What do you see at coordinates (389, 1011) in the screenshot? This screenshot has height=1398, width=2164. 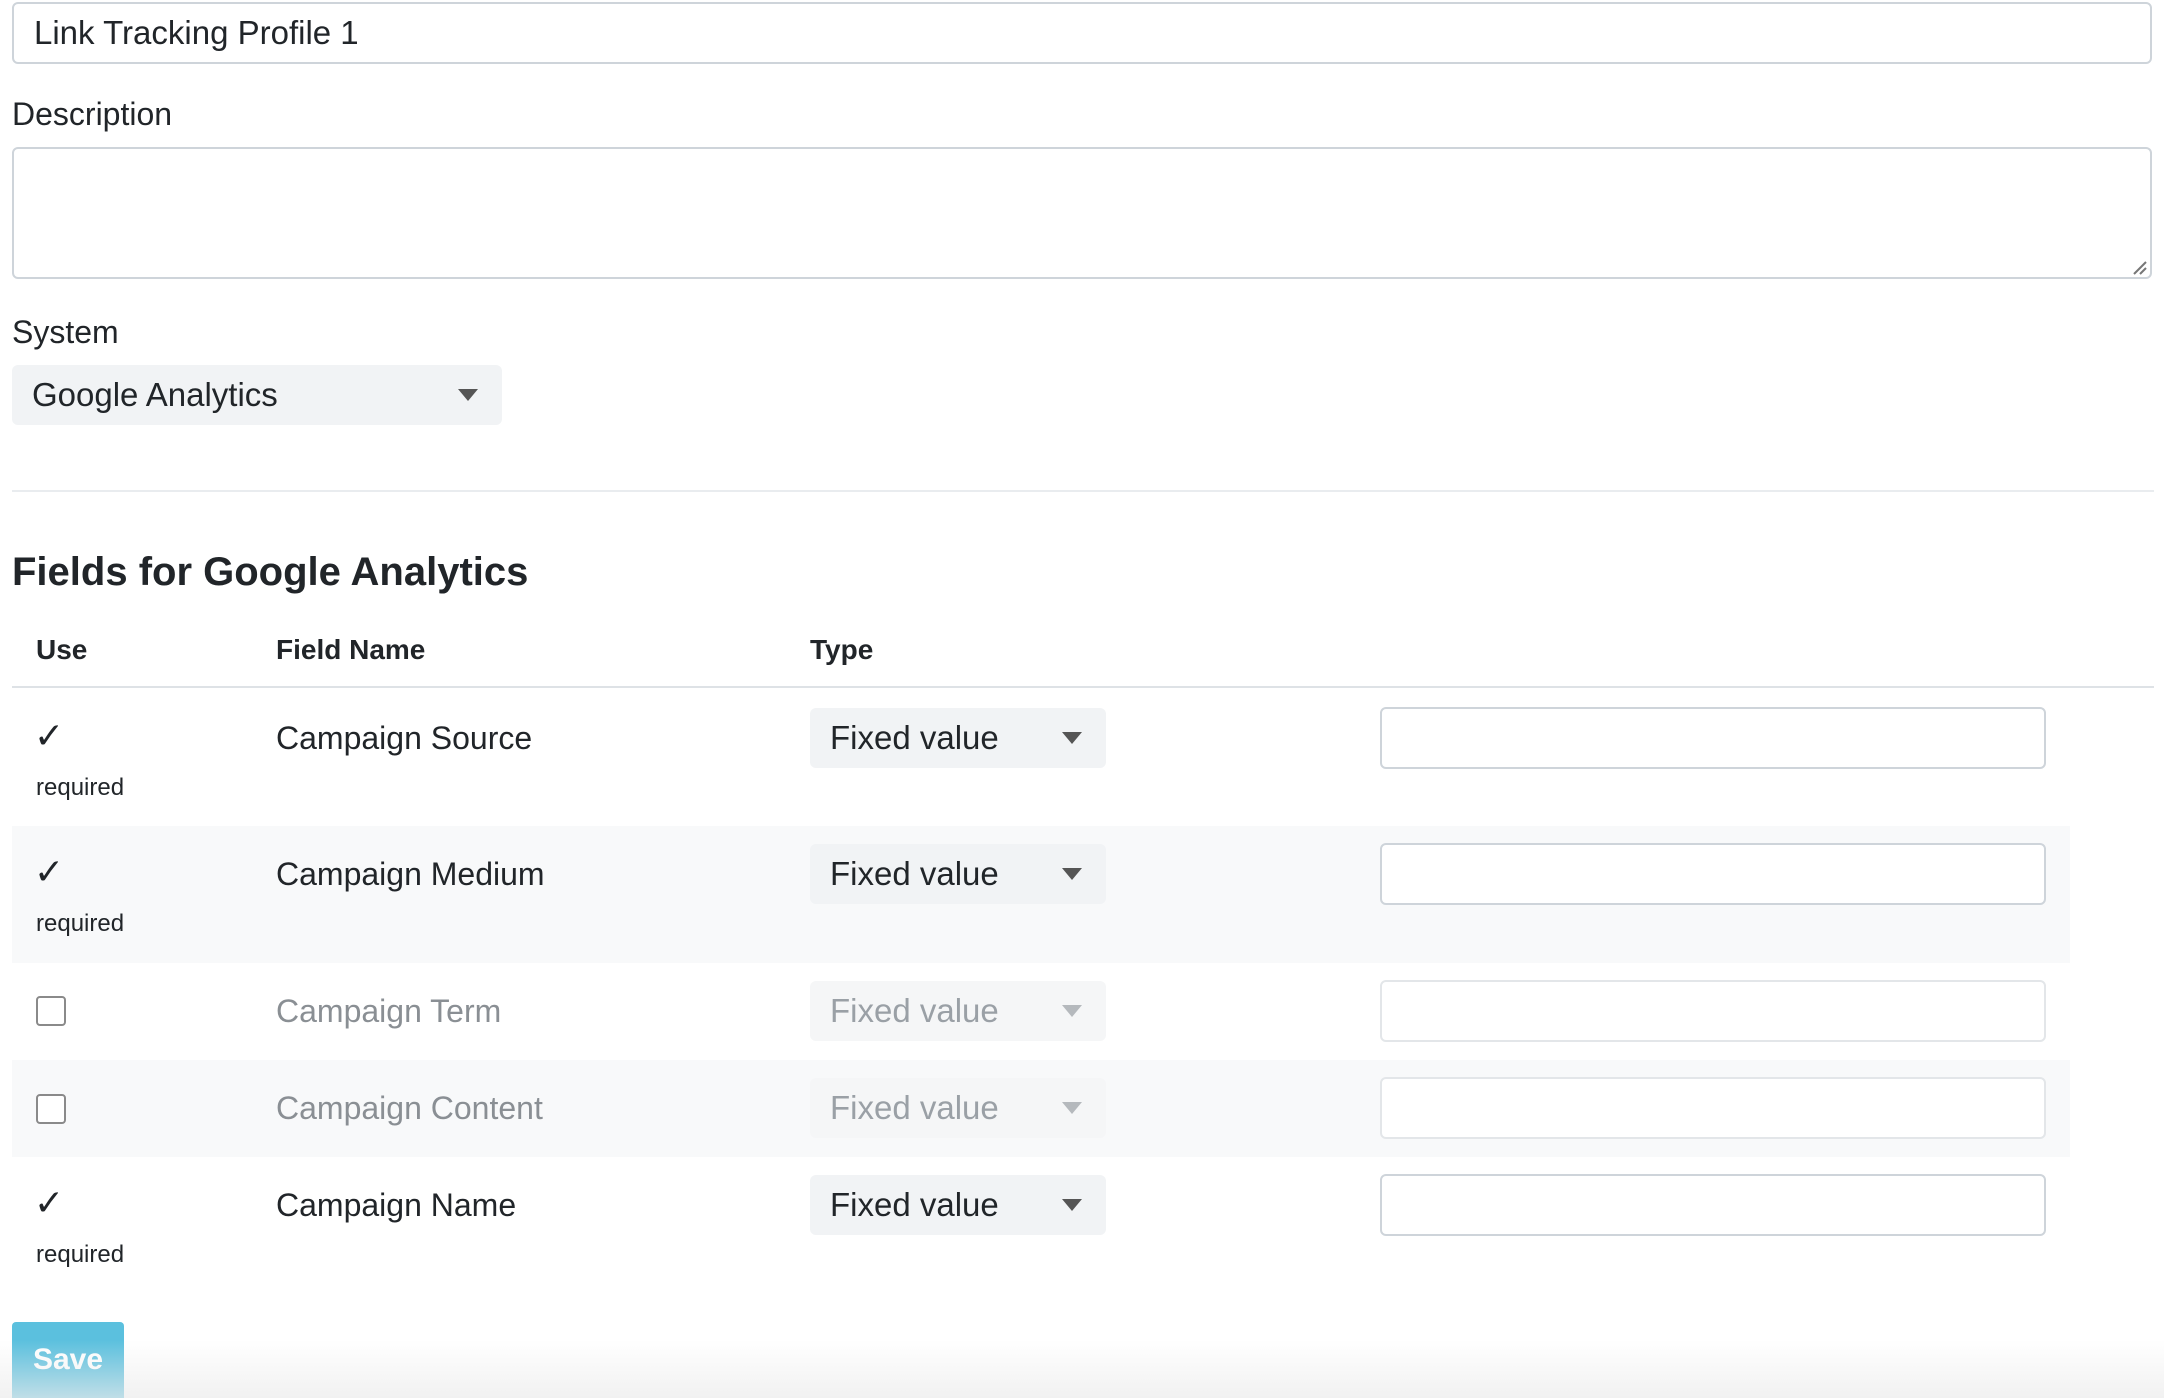 I see `field-name-campaign-term: Campaign Term` at bounding box center [389, 1011].